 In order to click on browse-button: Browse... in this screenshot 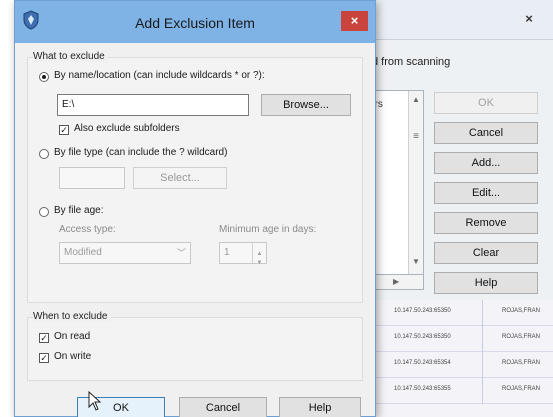, I will do `click(306, 105)`.